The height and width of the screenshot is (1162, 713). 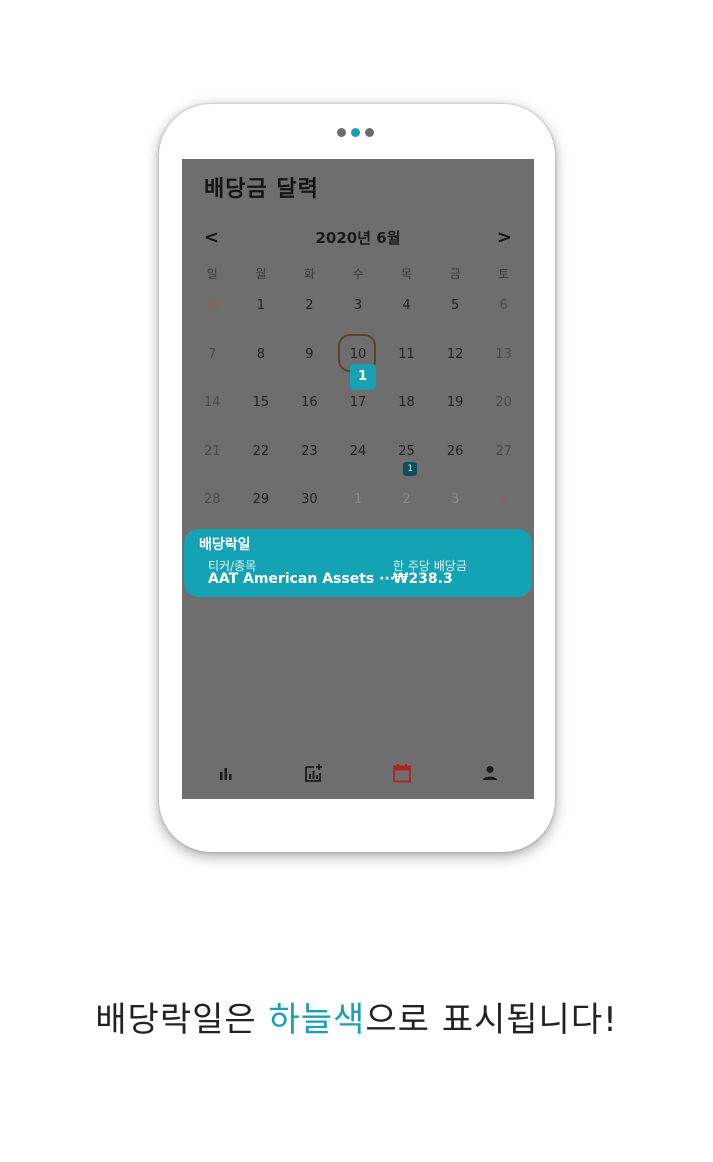 What do you see at coordinates (261, 467) in the screenshot?
I see `calendar-day: 22` at bounding box center [261, 467].